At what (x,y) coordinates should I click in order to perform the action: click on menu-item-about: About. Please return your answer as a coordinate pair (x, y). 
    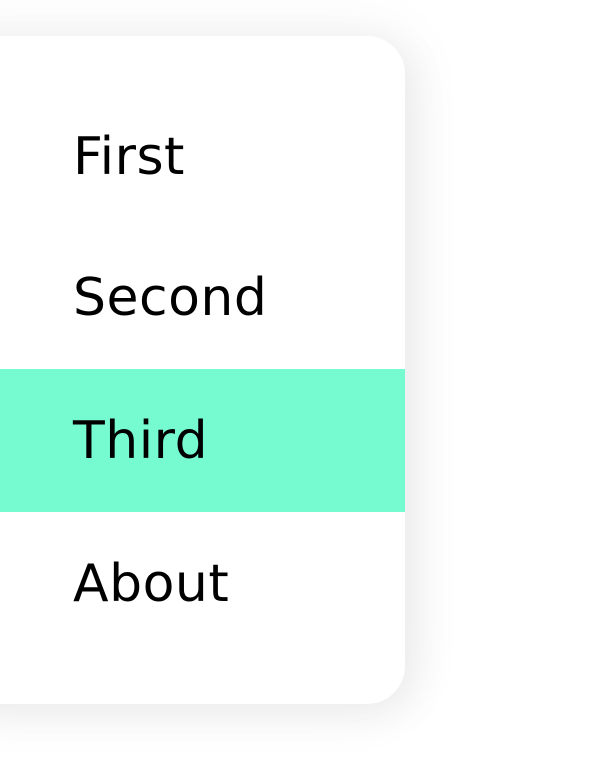
    Looking at the image, I should click on (202, 583).